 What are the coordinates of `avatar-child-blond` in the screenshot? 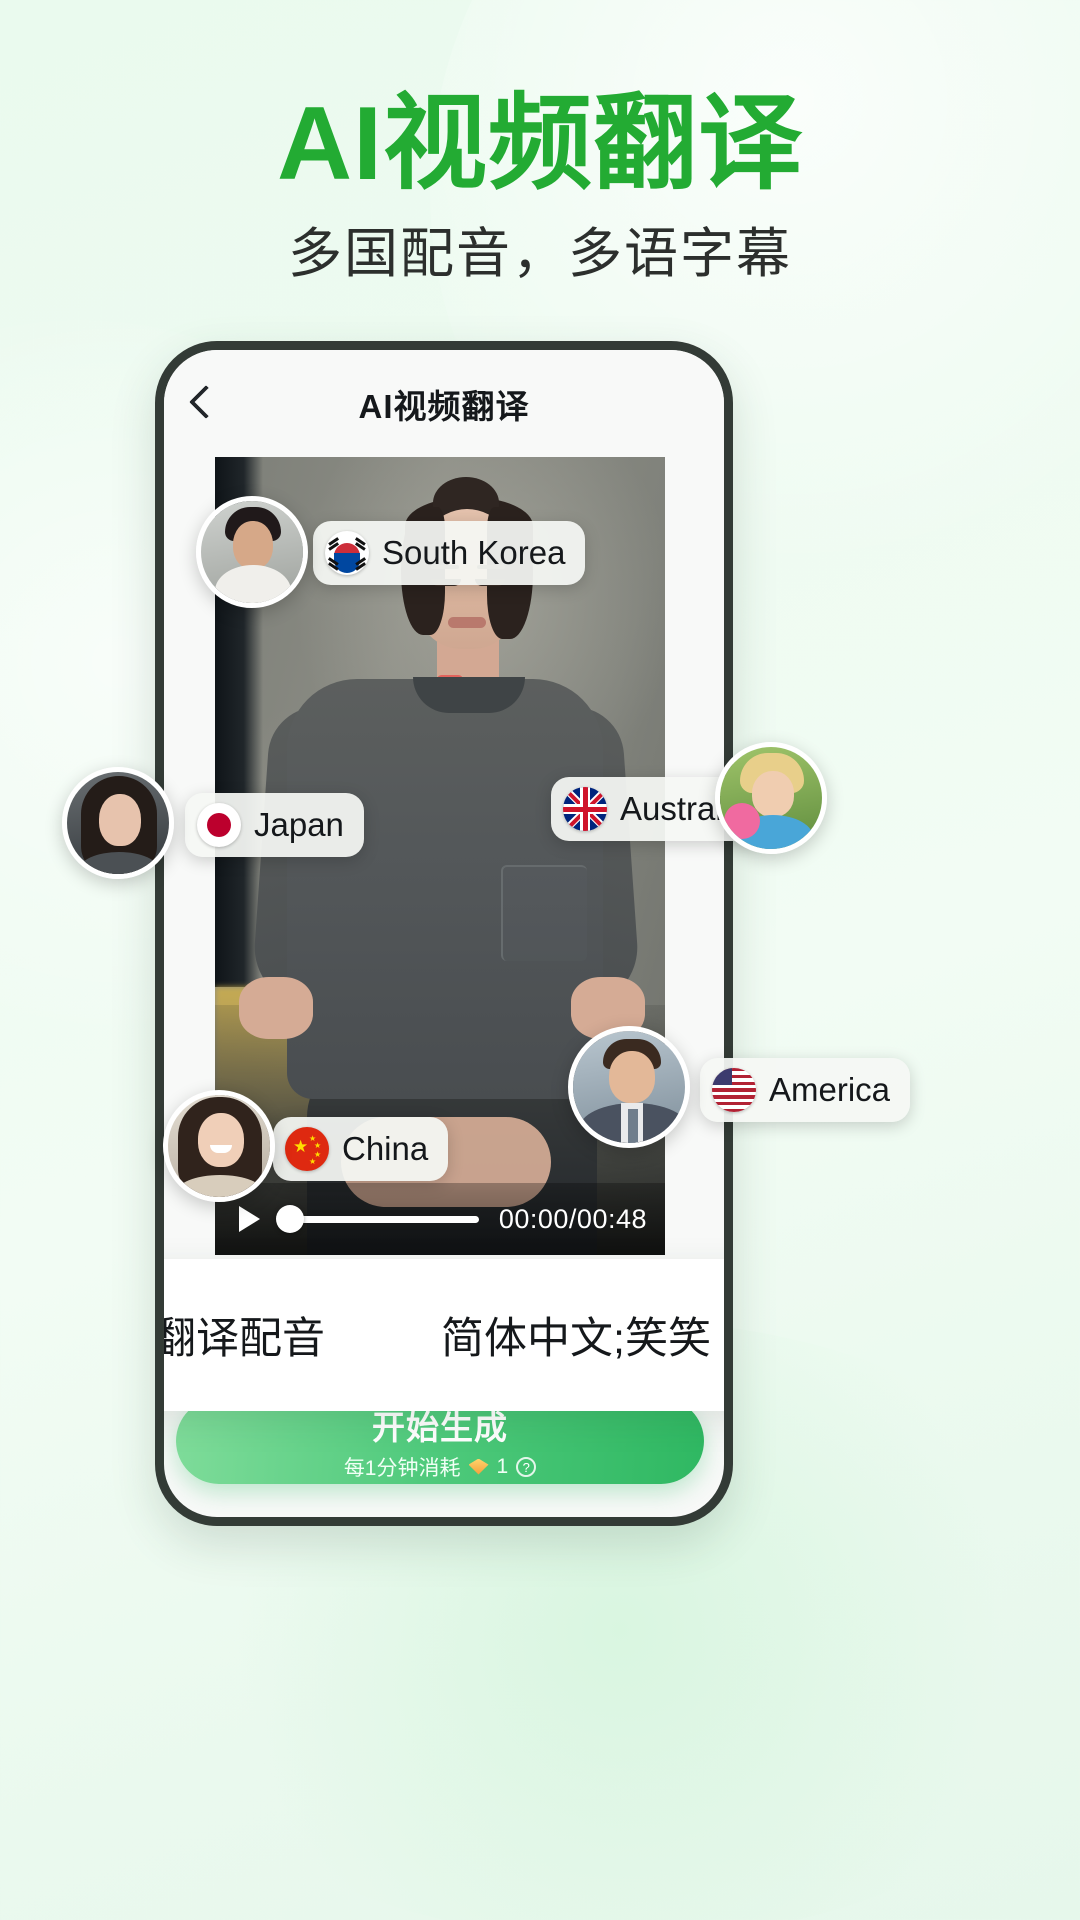 It's located at (771, 798).